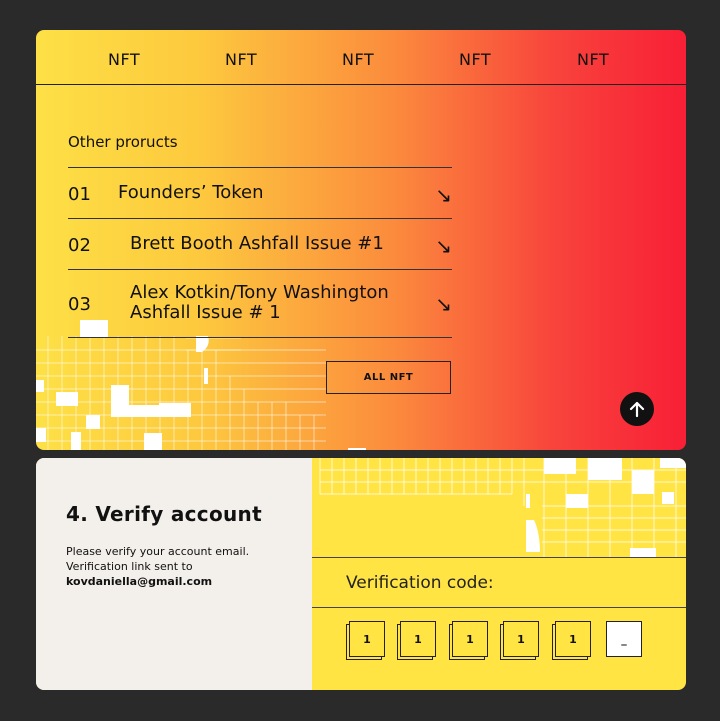 Image resolution: width=720 pixels, height=721 pixels. I want to click on all-nft-button: ALL NFT, so click(388, 377).